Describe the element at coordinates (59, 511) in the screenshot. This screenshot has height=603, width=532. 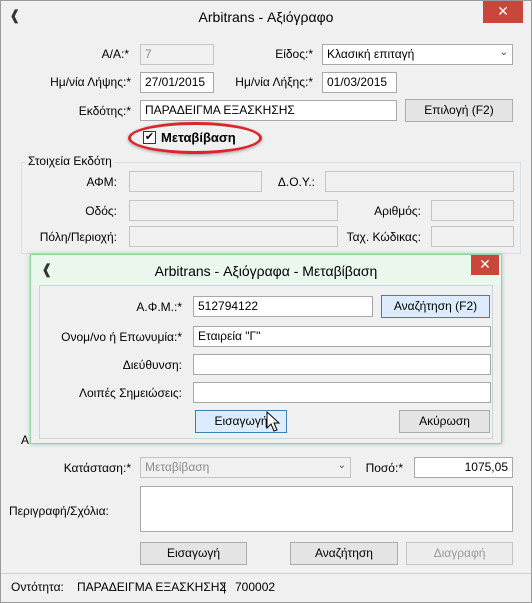
I see `comments-label: Περιγραφή/Σχόλια:` at that location.